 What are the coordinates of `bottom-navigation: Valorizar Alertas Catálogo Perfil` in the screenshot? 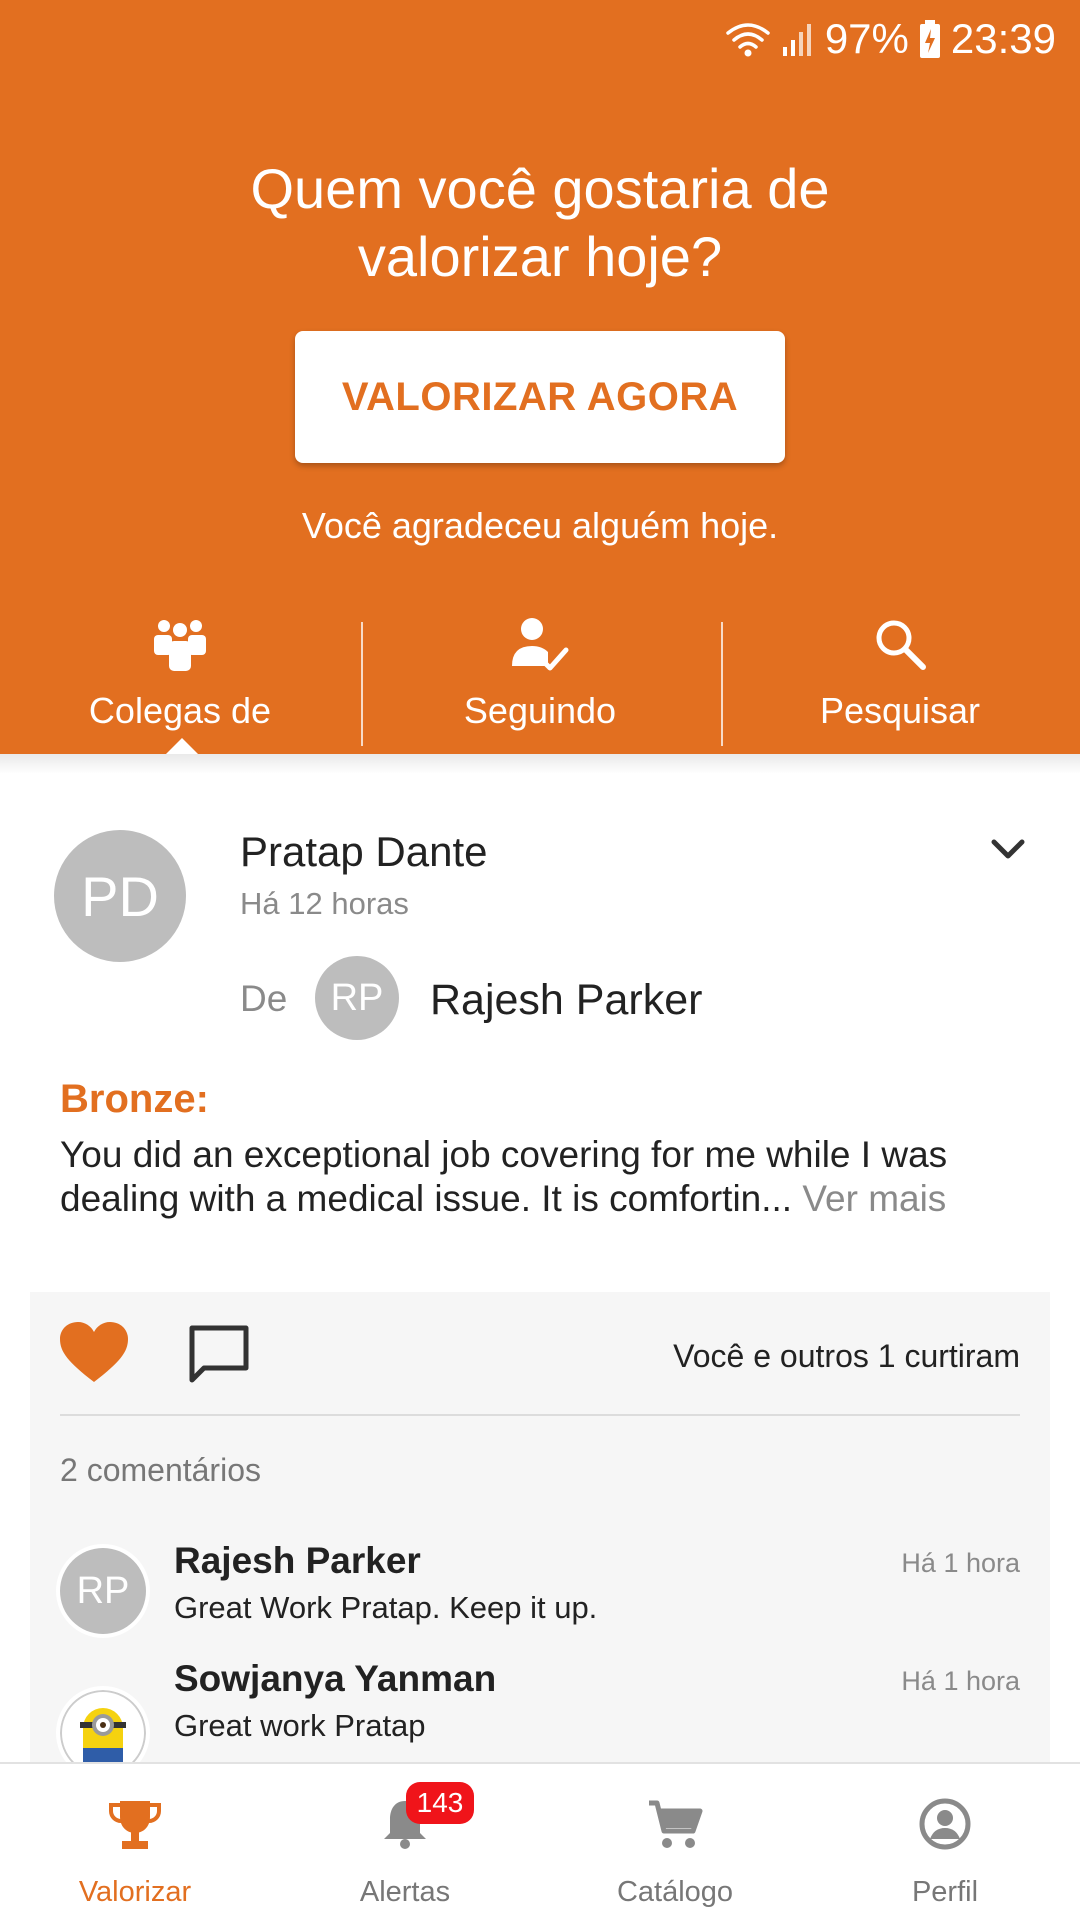 It's located at (540, 1842).